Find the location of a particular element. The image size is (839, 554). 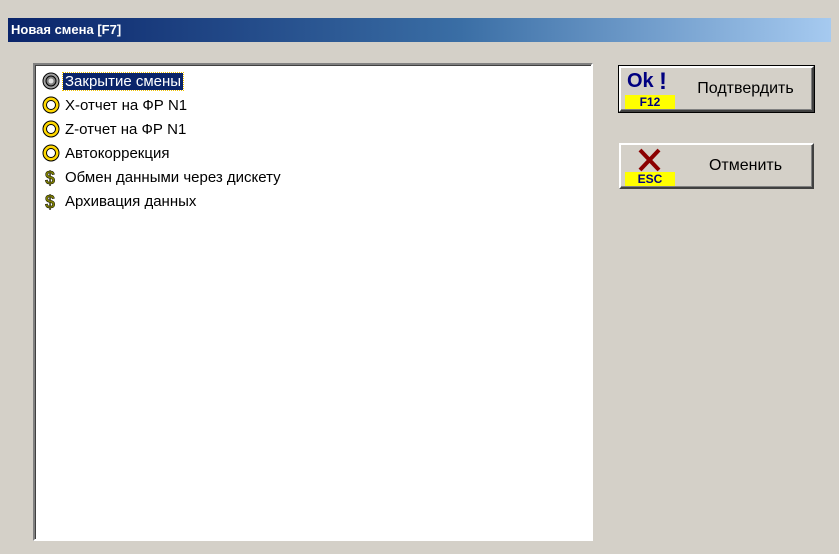

title-bar: Новая смена [F7] is located at coordinates (419, 30).